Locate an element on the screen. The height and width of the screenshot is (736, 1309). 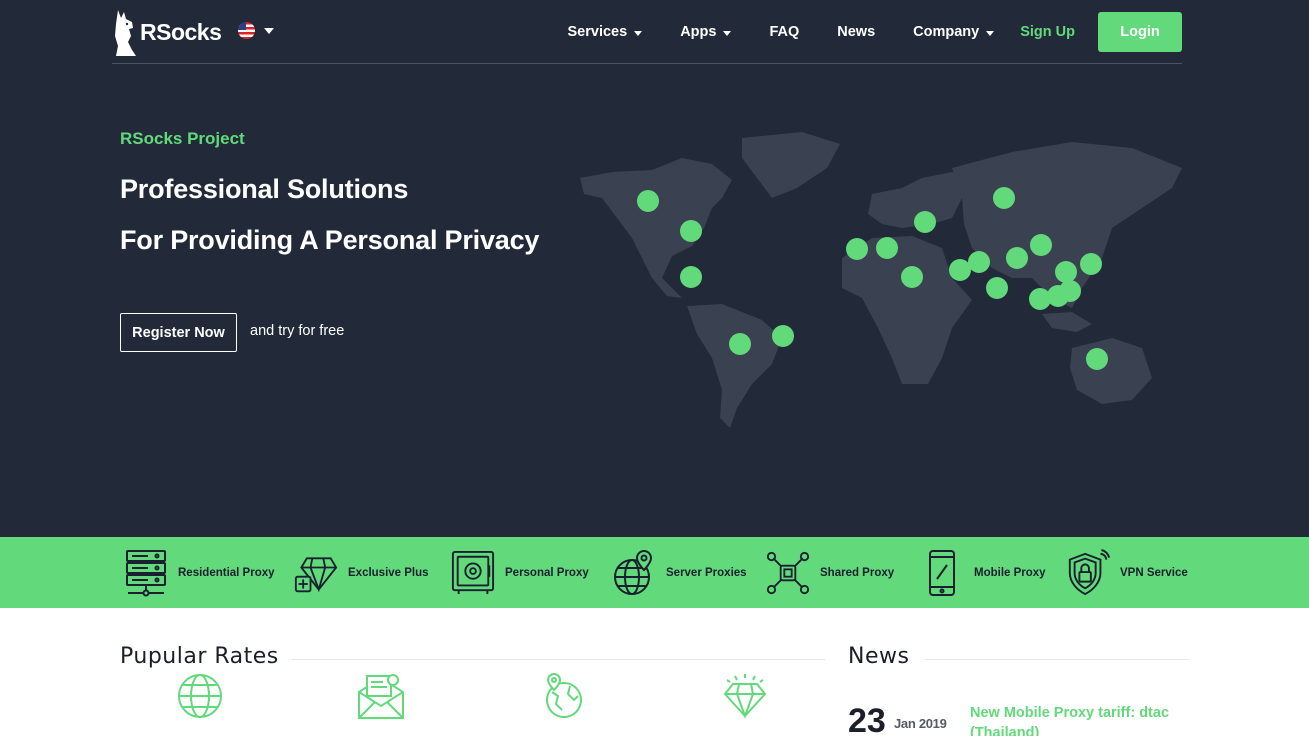
language-selector is located at coordinates (256, 30).